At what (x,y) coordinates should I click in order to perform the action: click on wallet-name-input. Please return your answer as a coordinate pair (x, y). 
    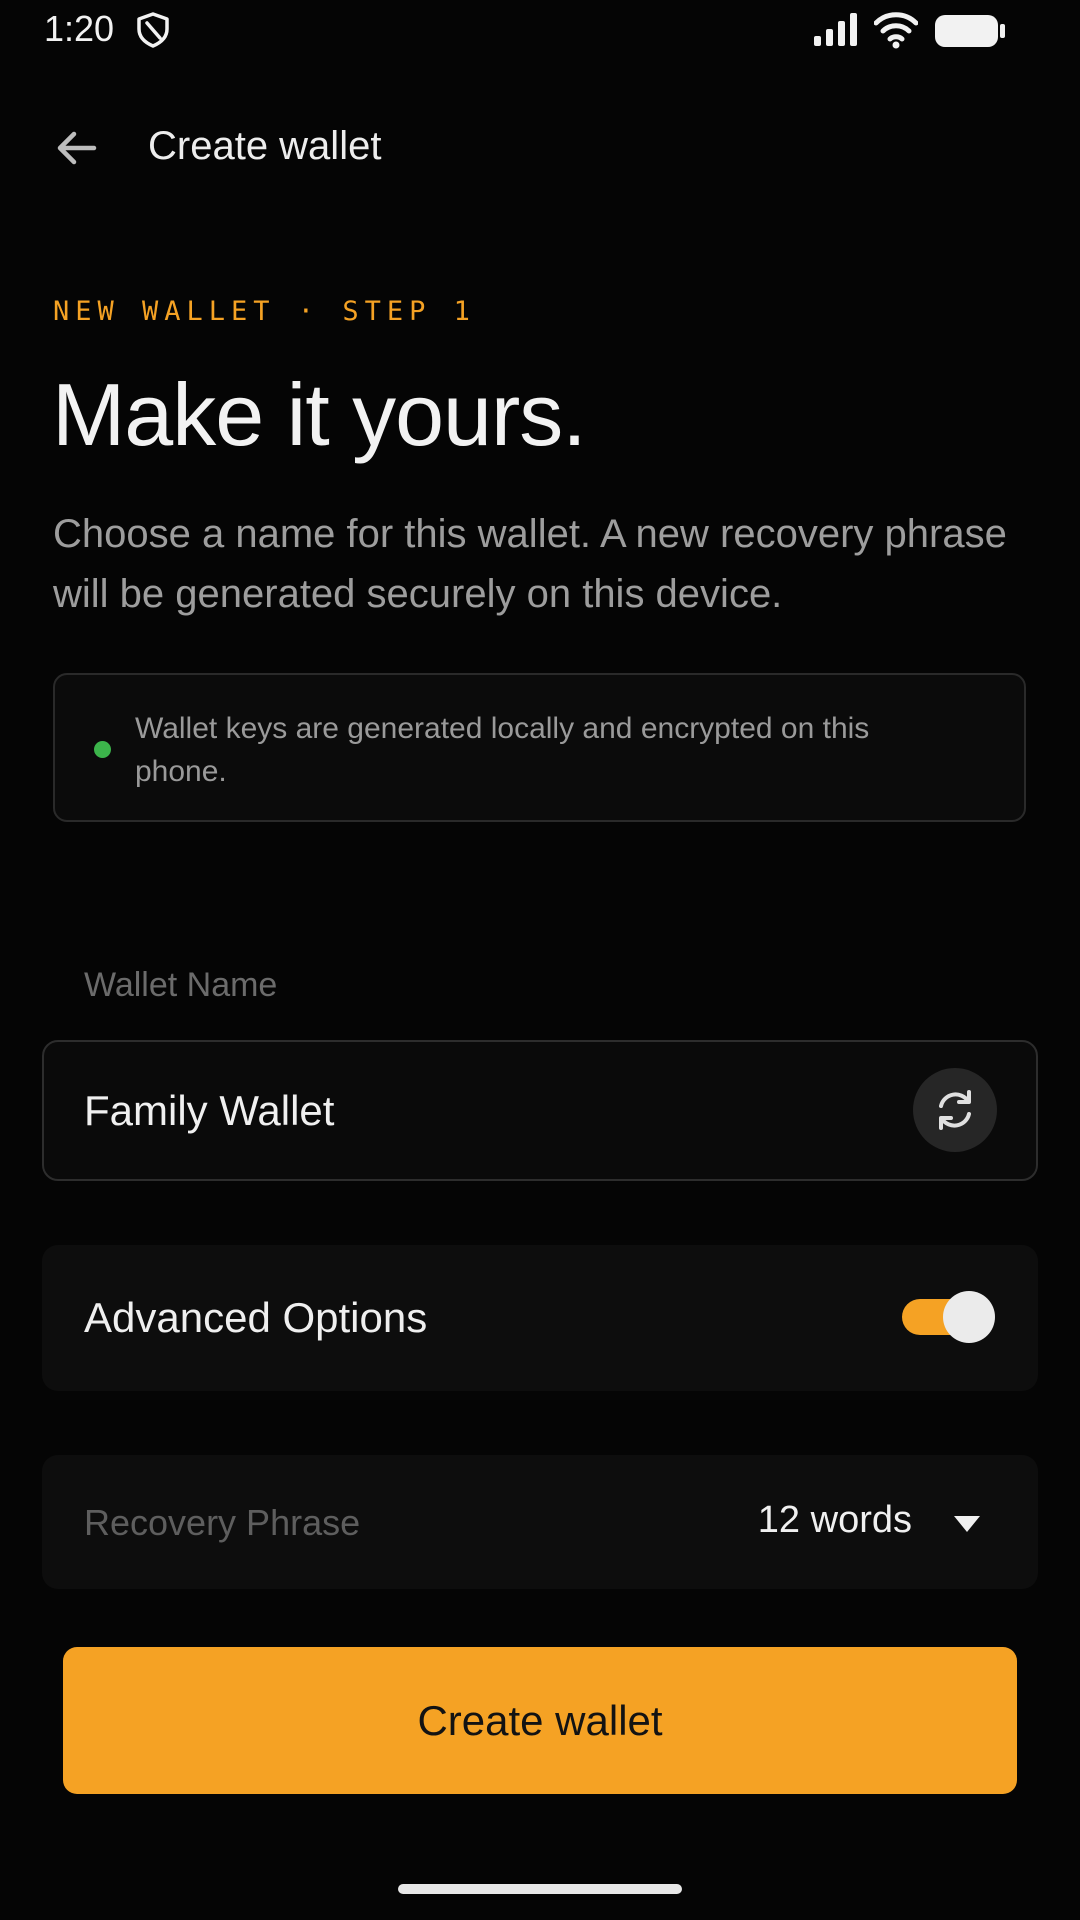
    Looking at the image, I should click on (474, 1111).